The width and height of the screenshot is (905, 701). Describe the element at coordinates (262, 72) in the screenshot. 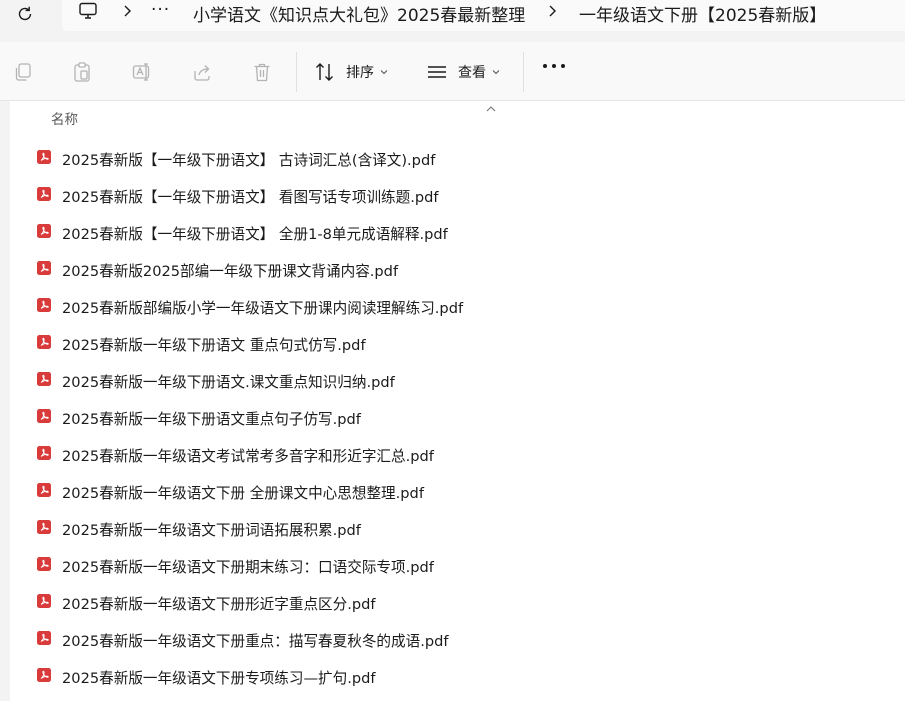

I see `trash-icon` at that location.